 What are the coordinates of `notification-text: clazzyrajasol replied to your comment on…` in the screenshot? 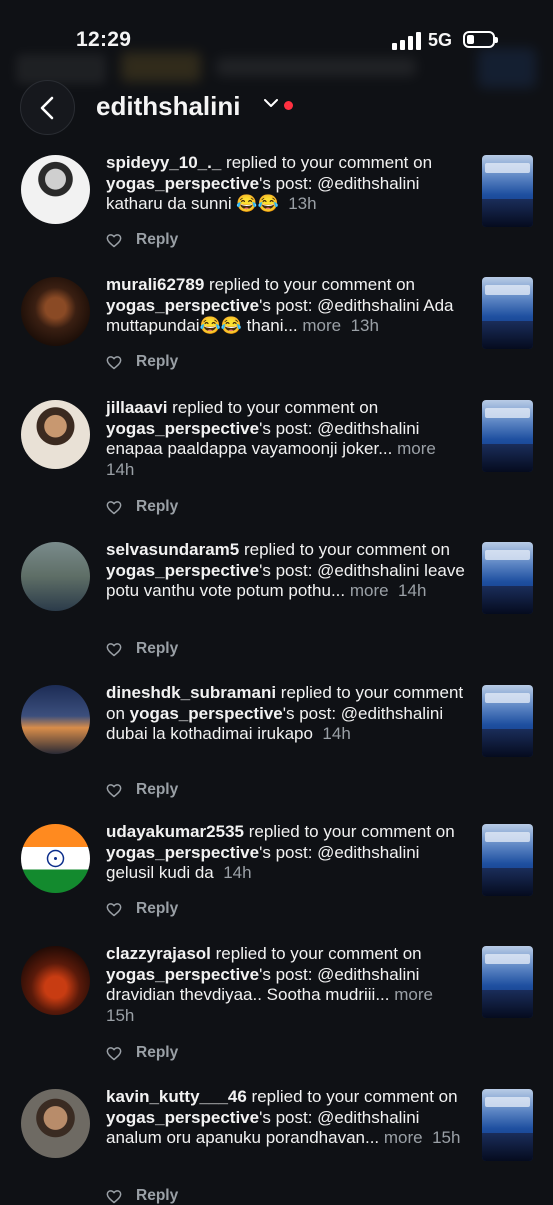 It's located at (287, 985).